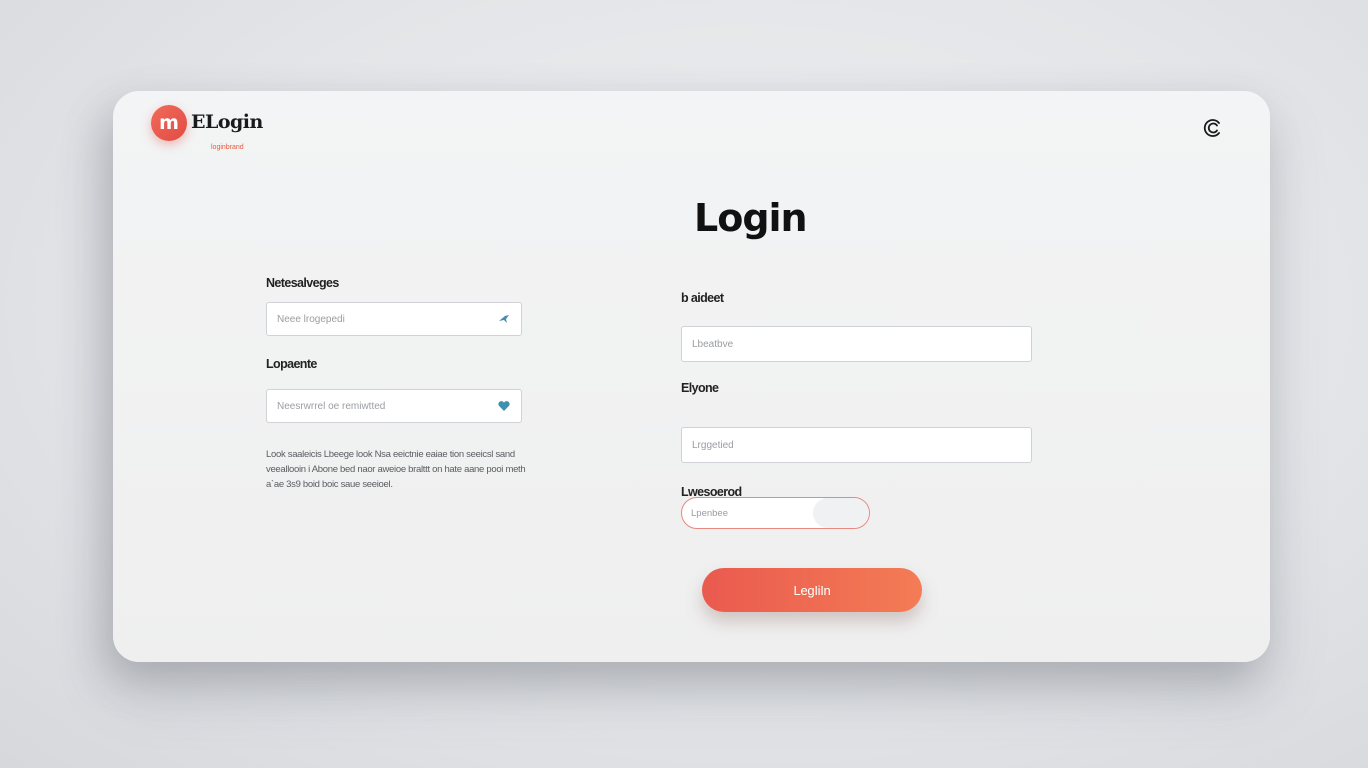 This screenshot has height=768, width=1368. I want to click on right-field3-input, so click(751, 513).